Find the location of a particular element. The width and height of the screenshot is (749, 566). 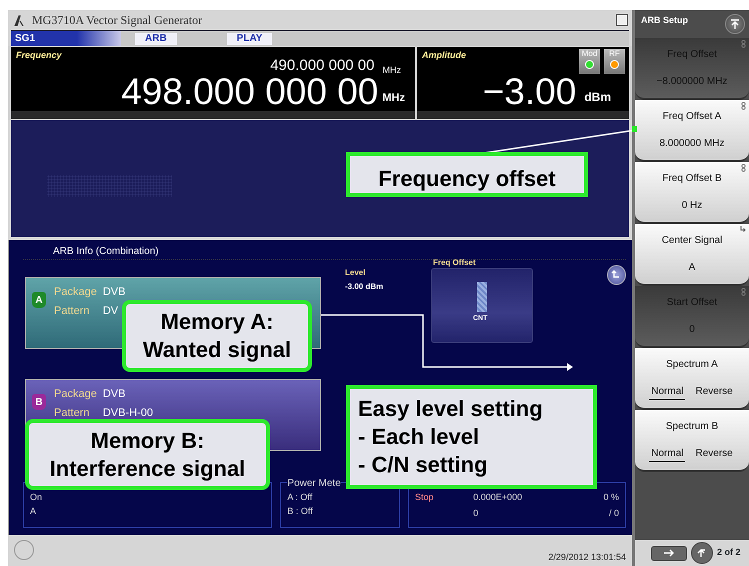

indicator-label: RF is located at coordinates (614, 53).